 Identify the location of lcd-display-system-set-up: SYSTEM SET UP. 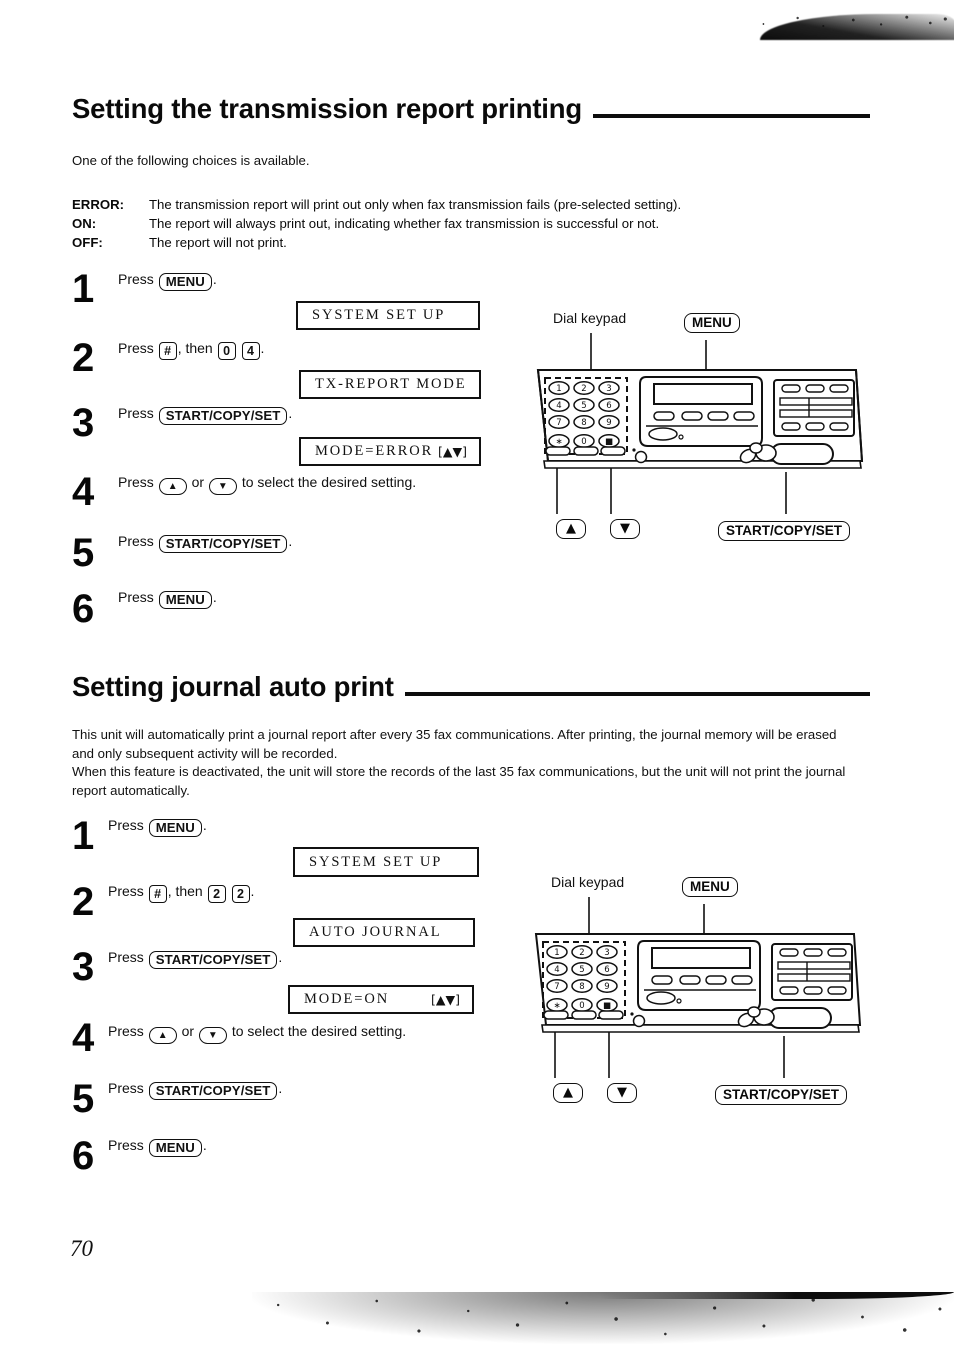
(388, 315).